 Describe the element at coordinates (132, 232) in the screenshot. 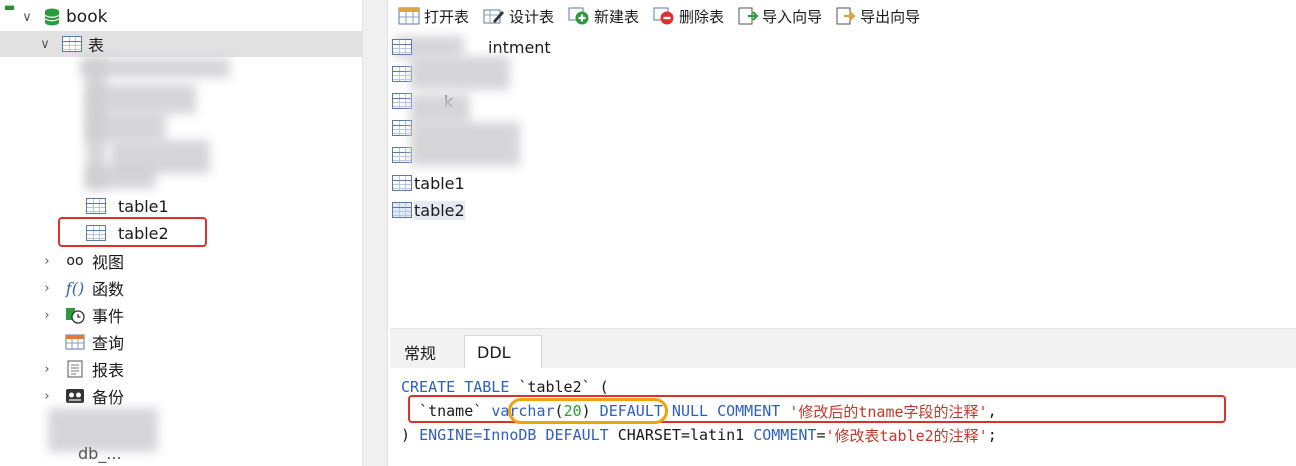

I see `table2-highlight-box` at that location.